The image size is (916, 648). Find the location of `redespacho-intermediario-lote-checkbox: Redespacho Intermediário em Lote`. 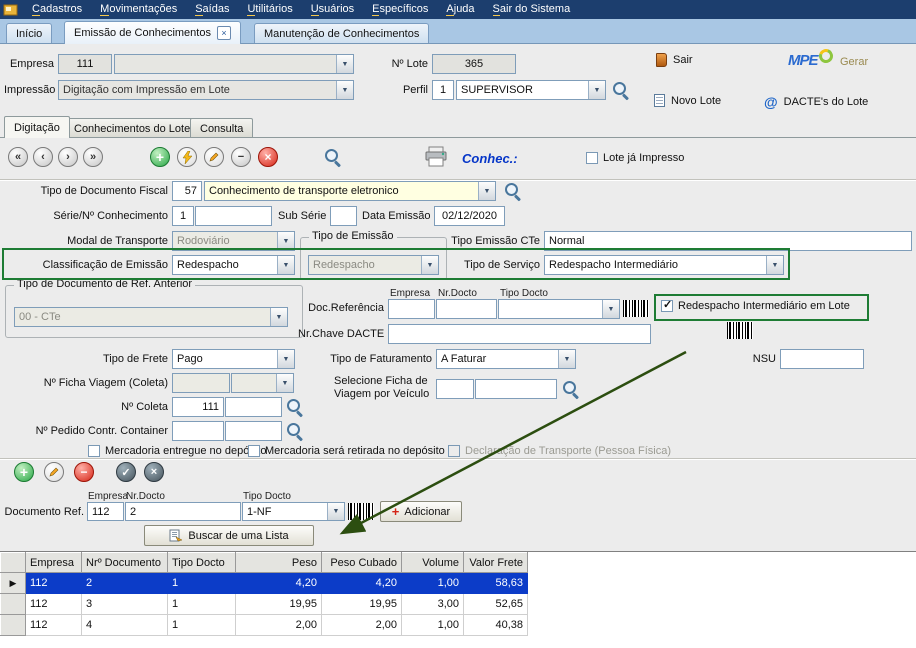

redespacho-intermediario-lote-checkbox: Redespacho Intermediário em Lote is located at coordinates (755, 305).